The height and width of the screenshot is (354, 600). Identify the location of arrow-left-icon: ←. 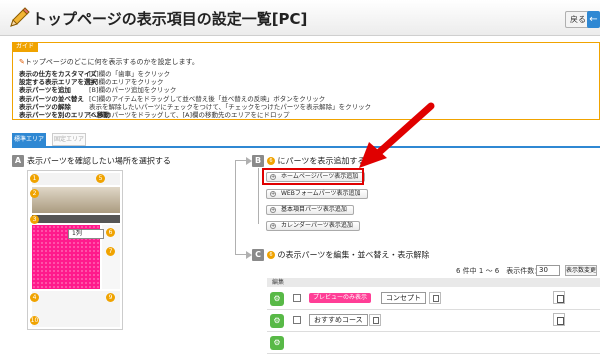
(593, 19).